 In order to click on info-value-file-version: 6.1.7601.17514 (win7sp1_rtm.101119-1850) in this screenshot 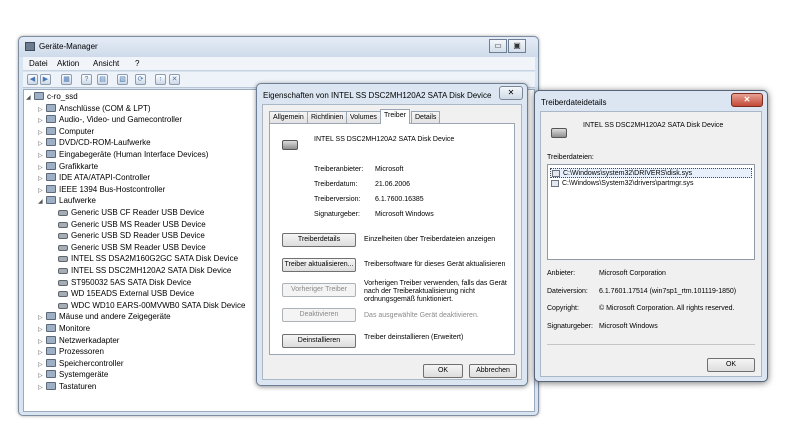, I will do `click(668, 291)`.